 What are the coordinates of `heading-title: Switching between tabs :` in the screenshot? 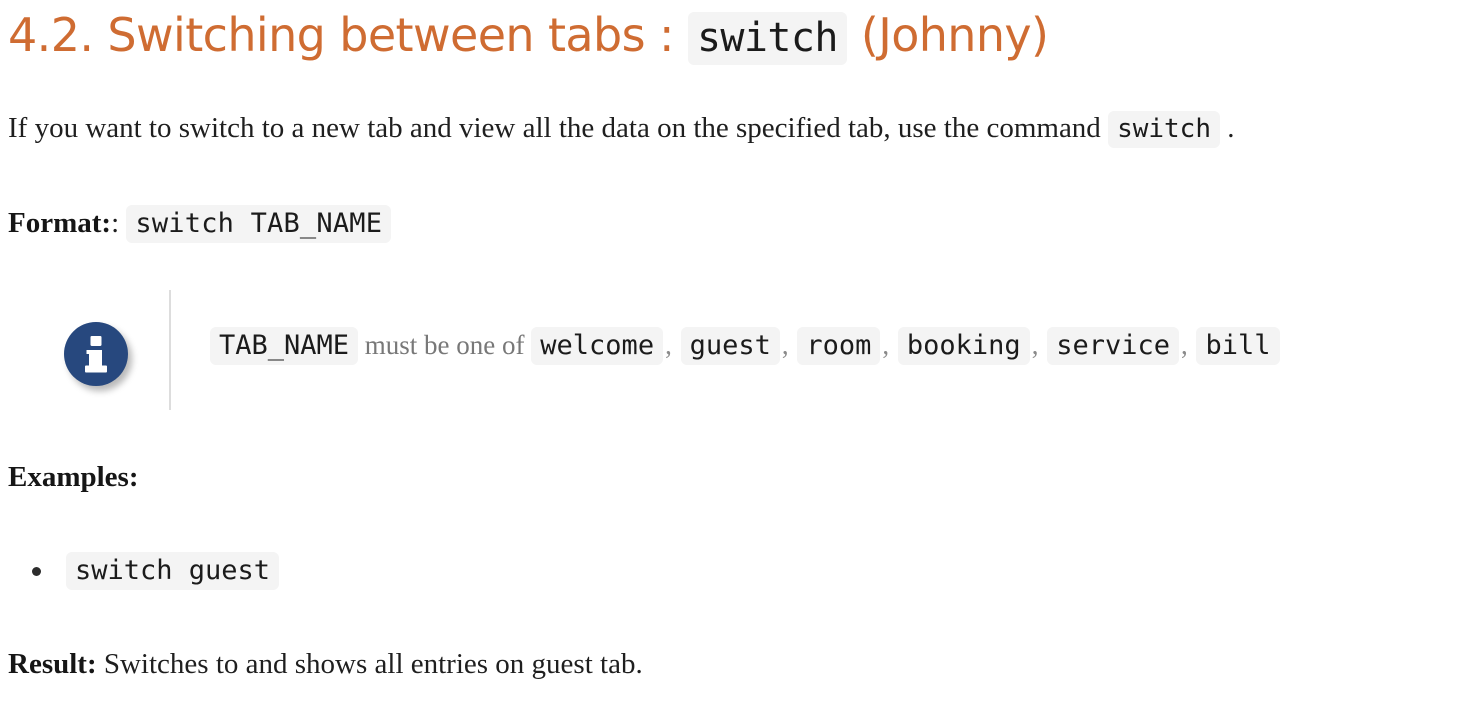 It's located at (390, 35).